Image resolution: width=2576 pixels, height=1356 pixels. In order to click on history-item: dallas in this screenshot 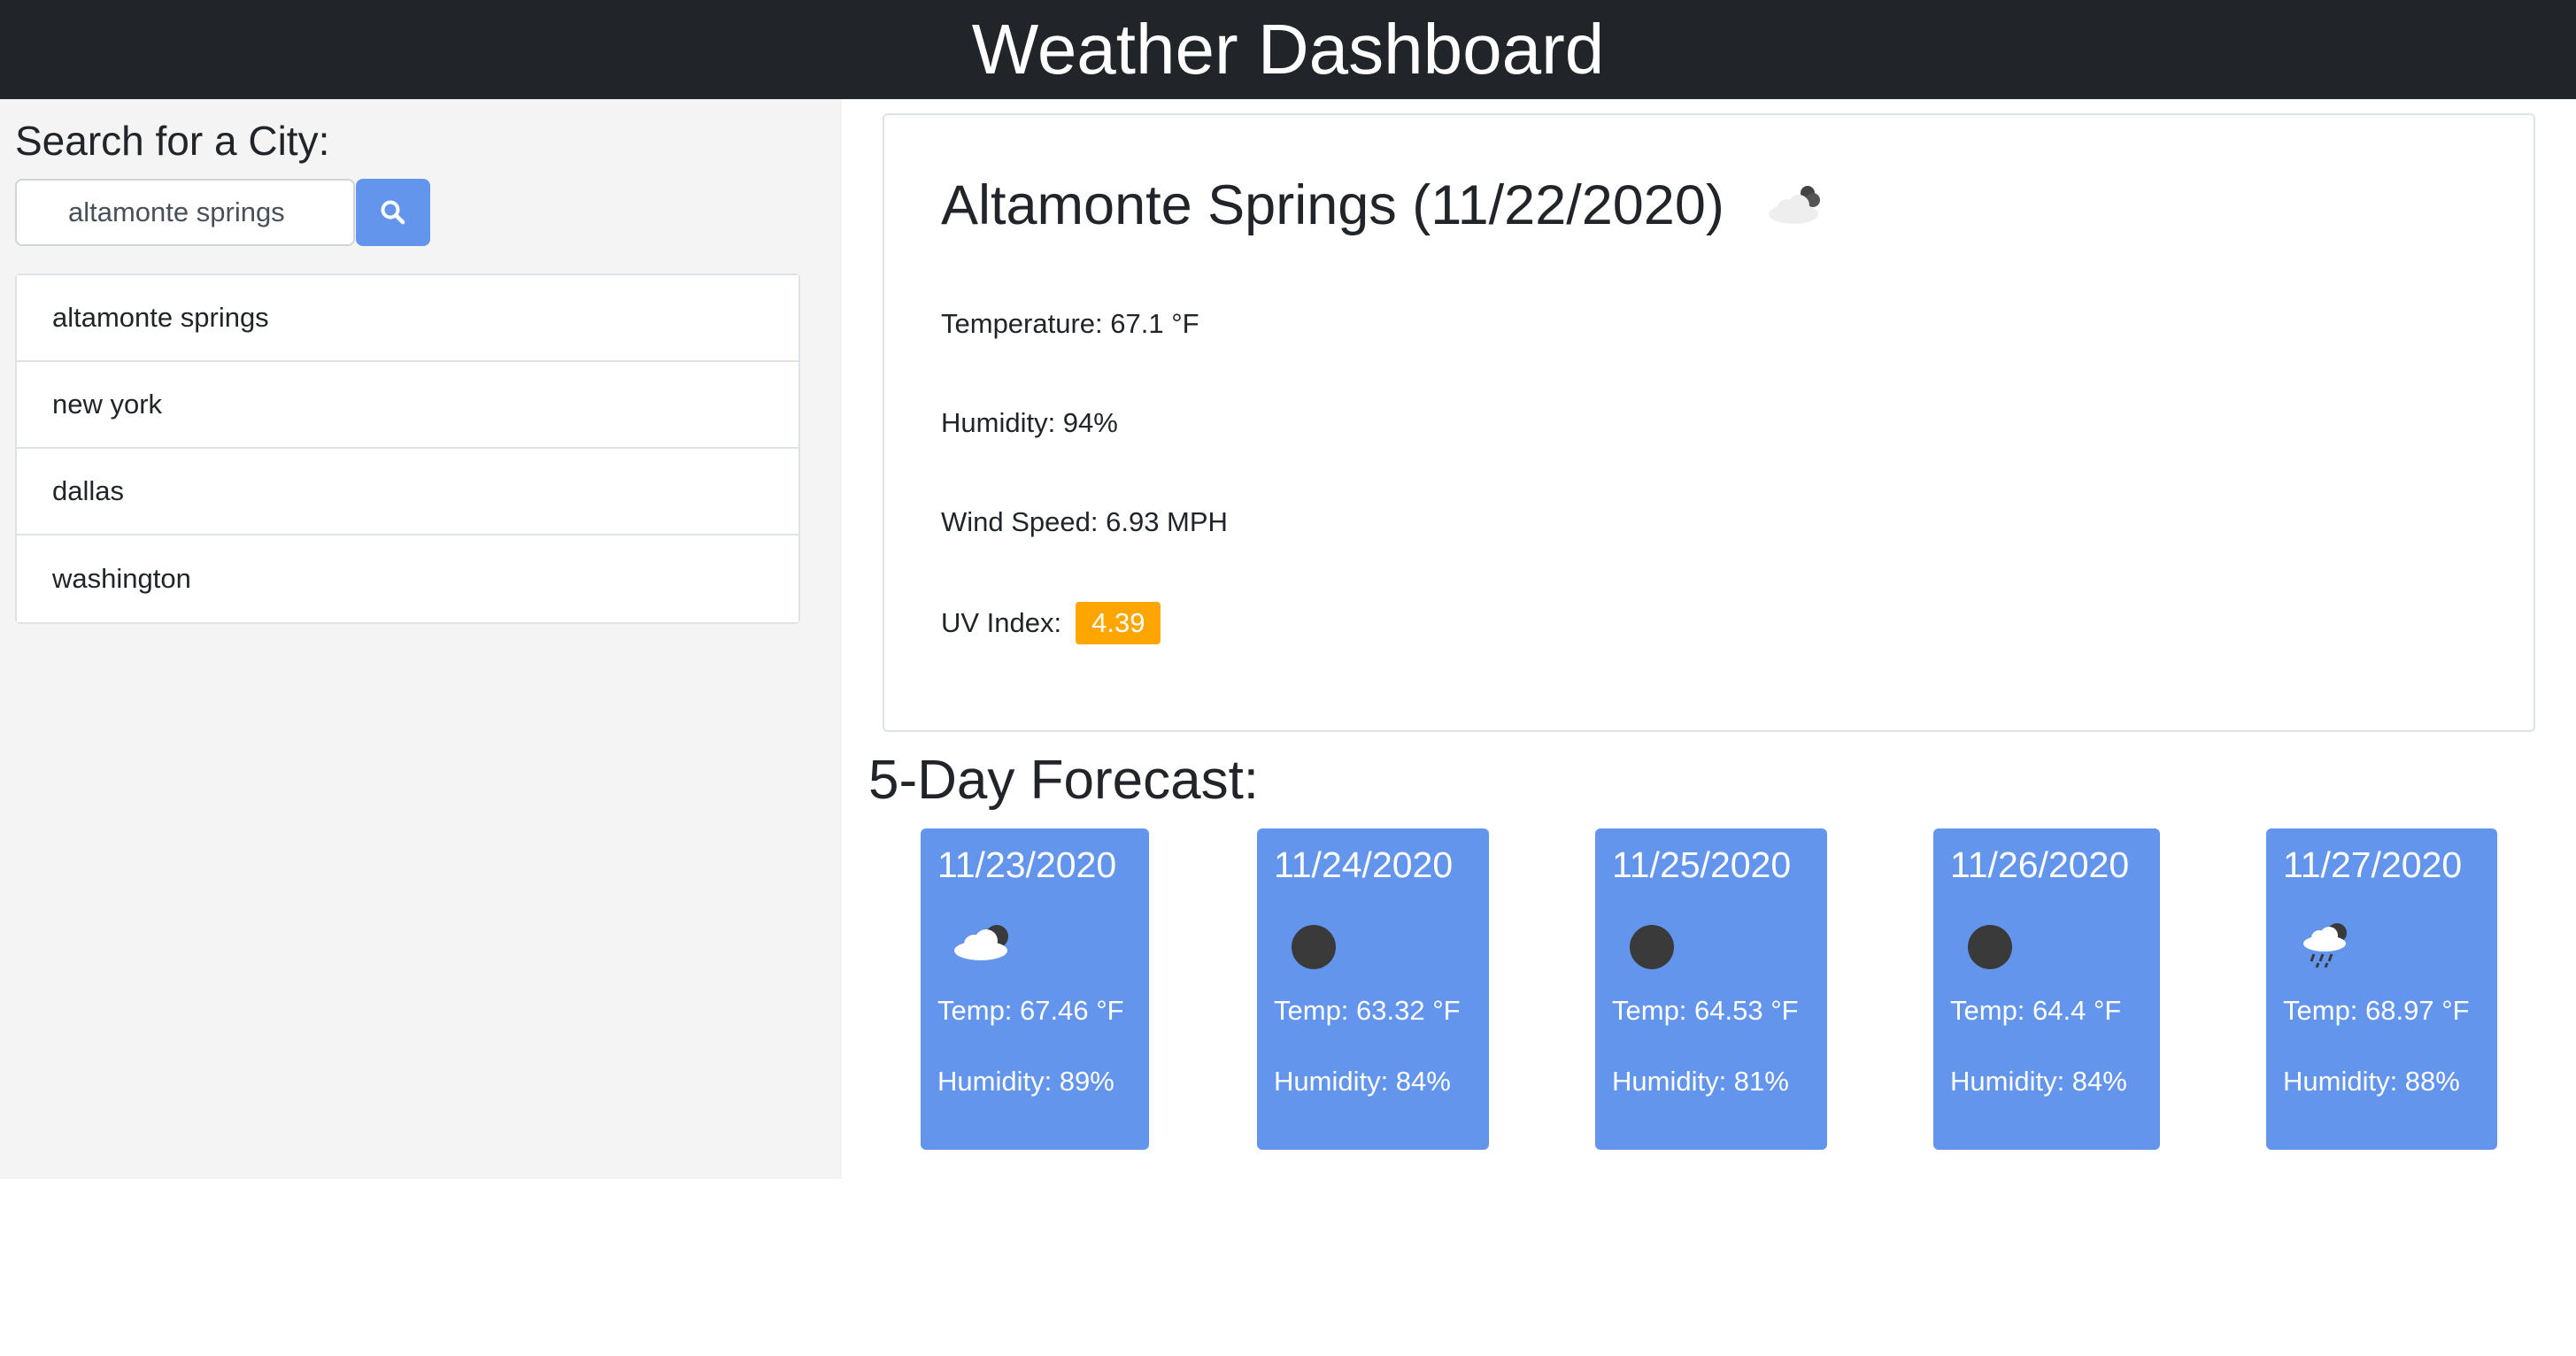, I will do `click(407, 492)`.